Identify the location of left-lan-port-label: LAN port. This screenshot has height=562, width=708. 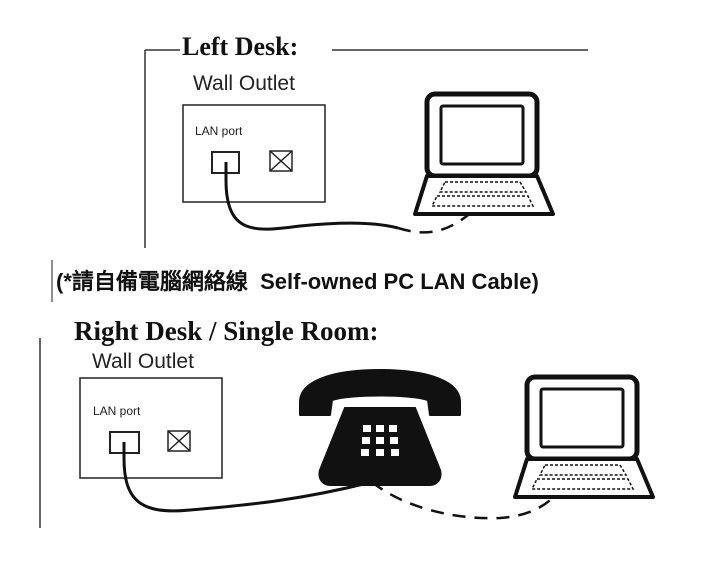
(219, 131).